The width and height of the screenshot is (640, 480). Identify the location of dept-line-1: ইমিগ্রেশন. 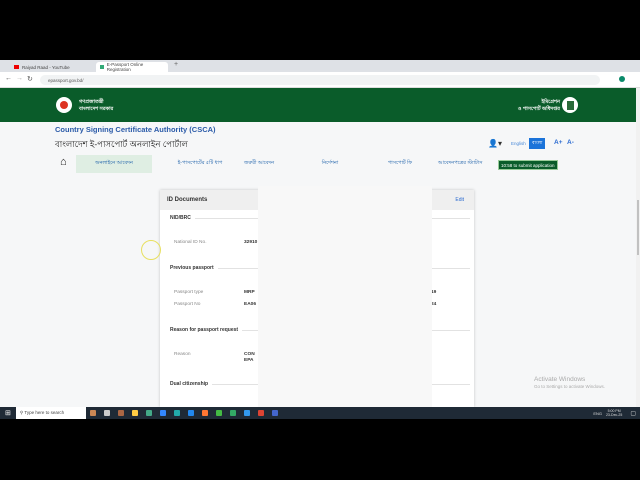
(550, 102).